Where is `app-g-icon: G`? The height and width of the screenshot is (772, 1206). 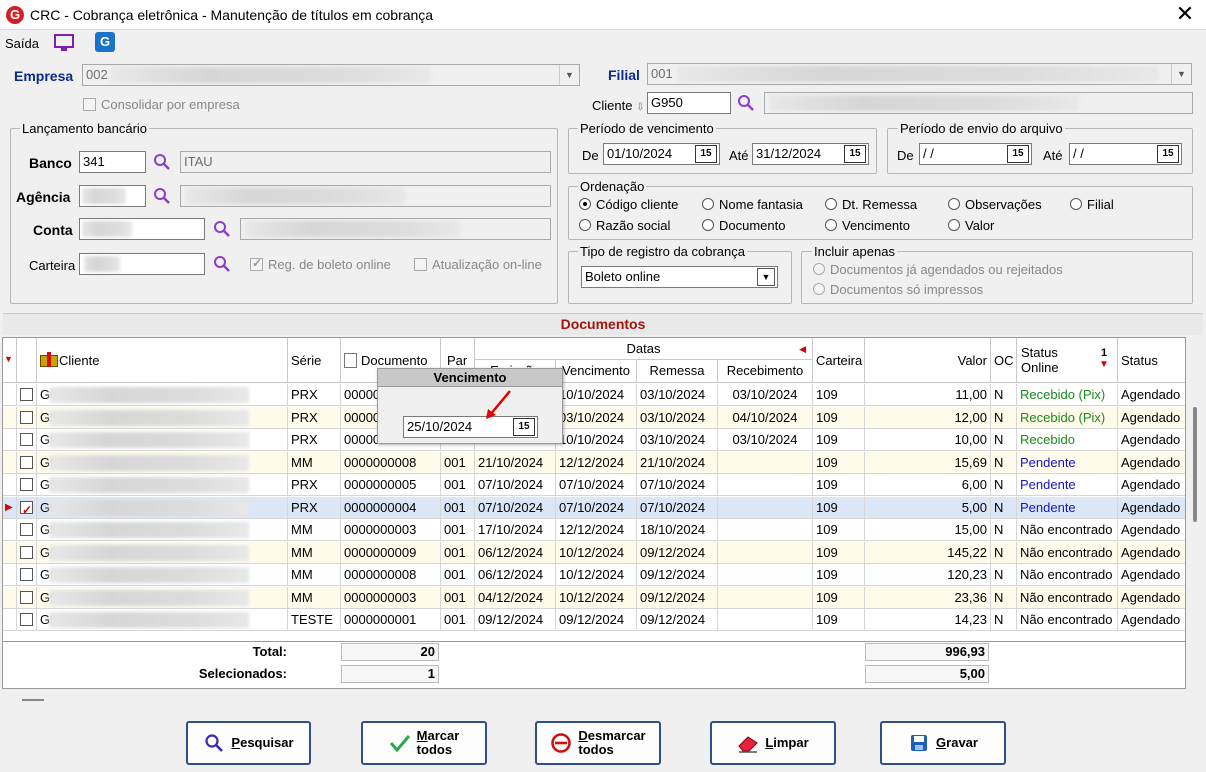 app-g-icon: G is located at coordinates (105, 42).